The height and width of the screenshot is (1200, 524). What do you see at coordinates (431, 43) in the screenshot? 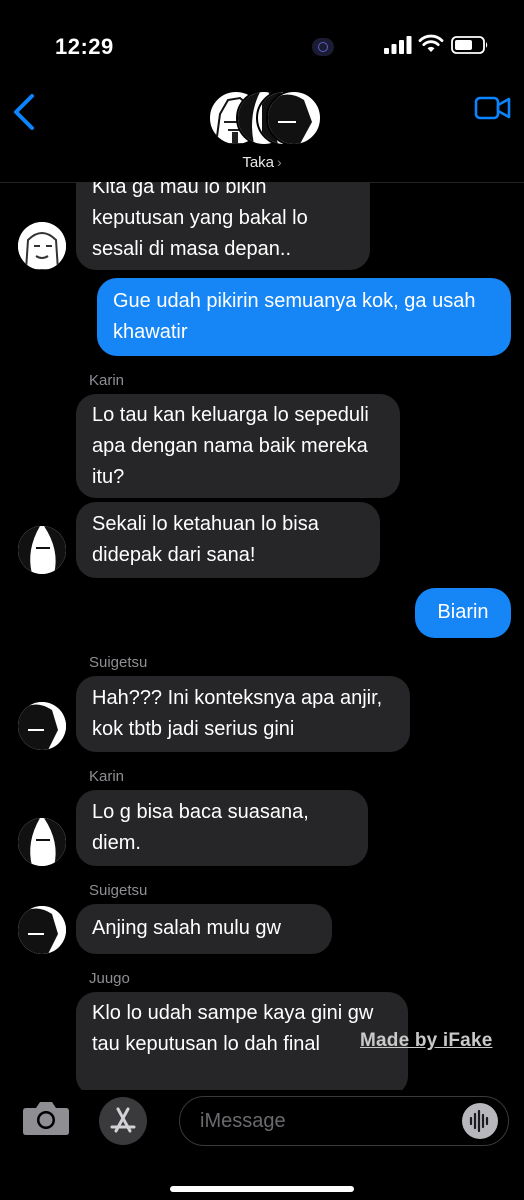
I see `wifi-icon` at bounding box center [431, 43].